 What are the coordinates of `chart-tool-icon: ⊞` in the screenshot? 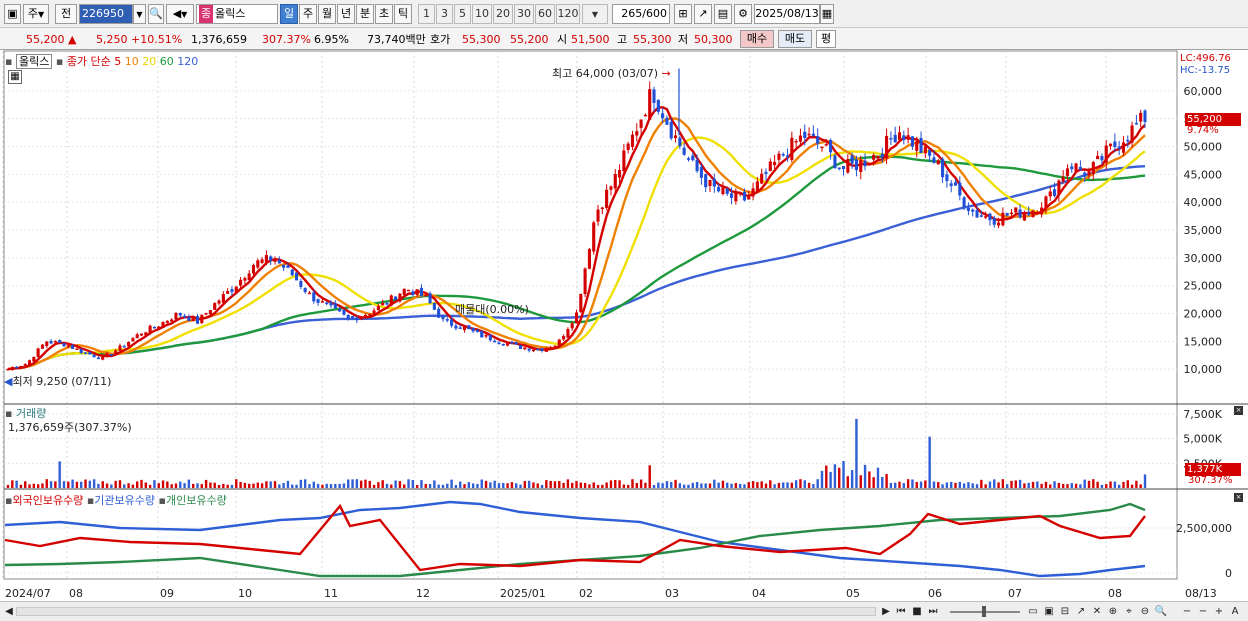 It's located at (683, 14).